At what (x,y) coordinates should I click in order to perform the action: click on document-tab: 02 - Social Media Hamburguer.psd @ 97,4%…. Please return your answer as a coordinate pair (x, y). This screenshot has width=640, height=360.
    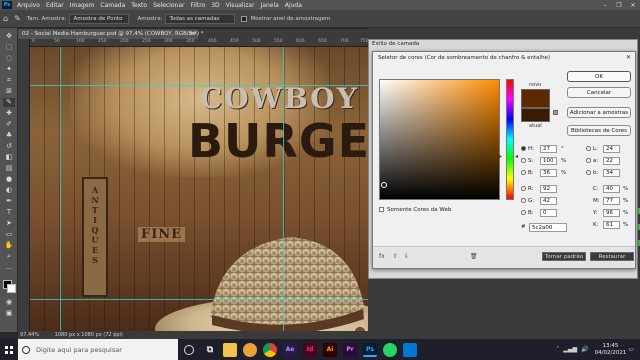
    Looking at the image, I should click on (111, 34).